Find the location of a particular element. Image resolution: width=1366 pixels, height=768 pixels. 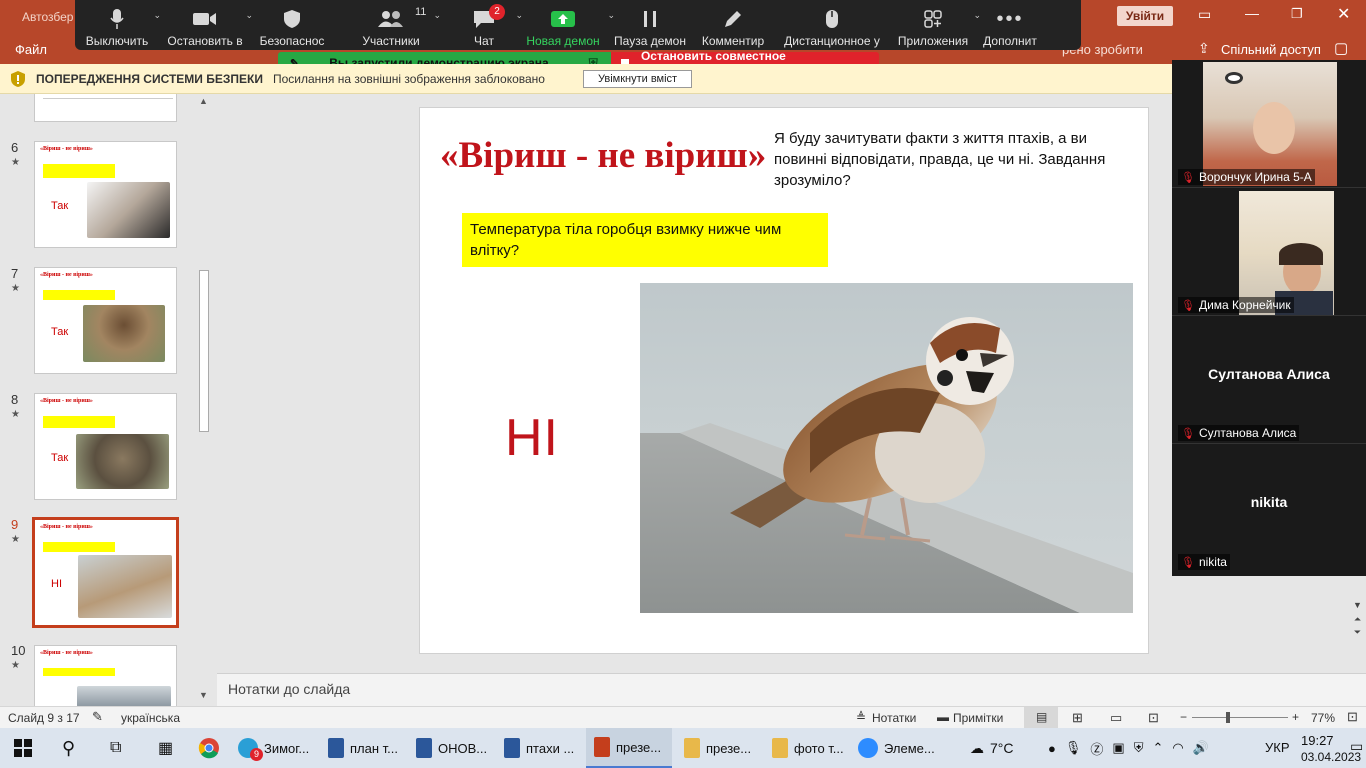

apps-button: Приложения ⌄ is located at coordinates (936, 27).